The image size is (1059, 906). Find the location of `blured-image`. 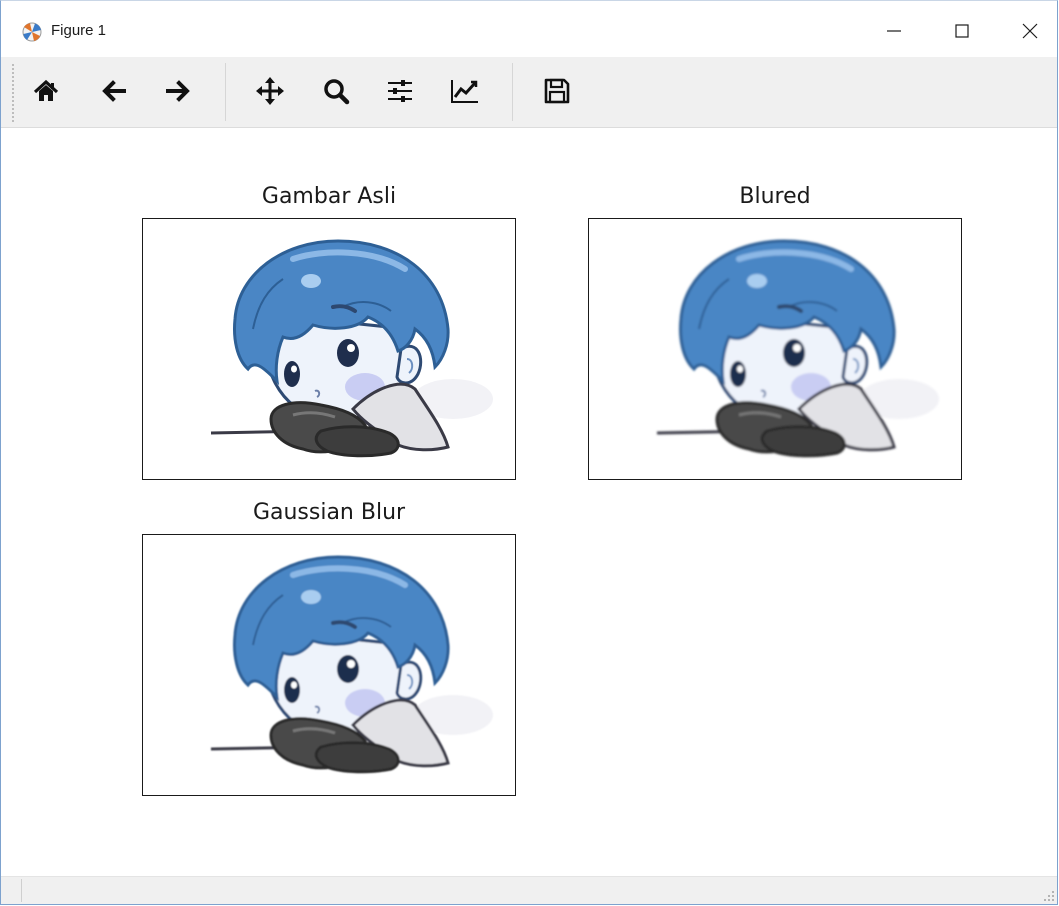

blured-image is located at coordinates (775, 349).